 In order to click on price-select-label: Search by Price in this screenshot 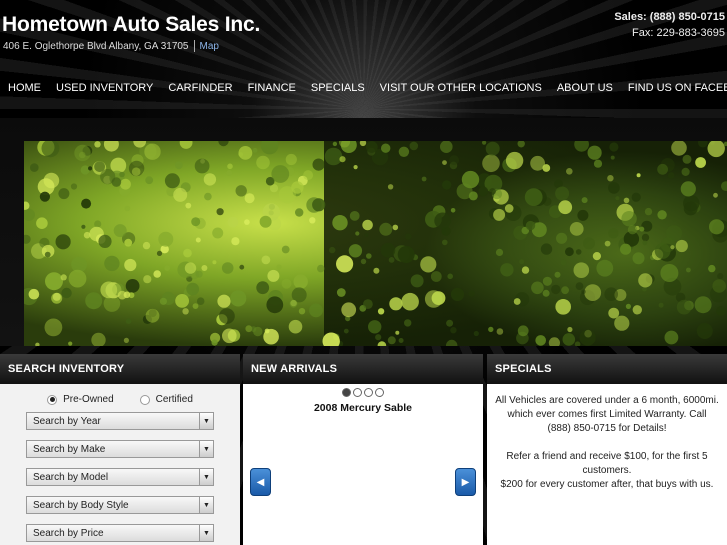, I will do `click(68, 533)`.